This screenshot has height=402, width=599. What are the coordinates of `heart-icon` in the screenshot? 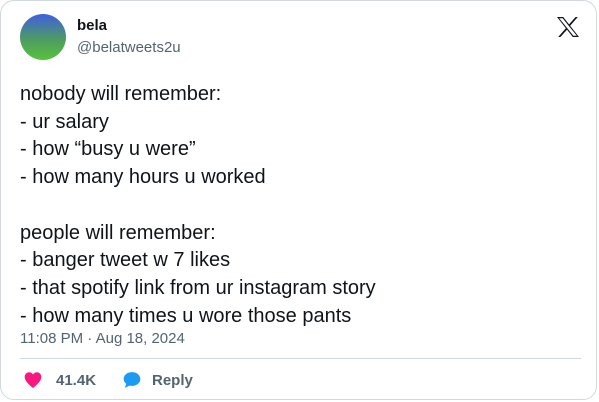 It's located at (33, 380).